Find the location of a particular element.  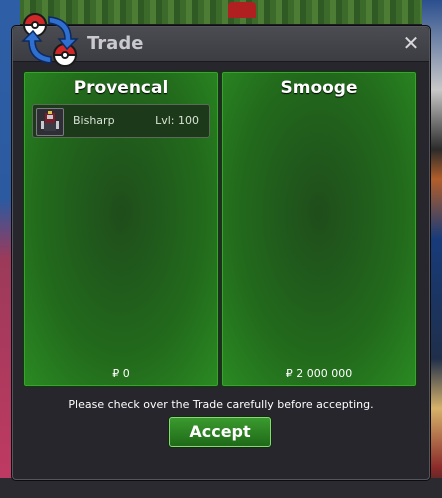

trade-item-slot: Bisharp Lvl: 100 is located at coordinates (121, 121).